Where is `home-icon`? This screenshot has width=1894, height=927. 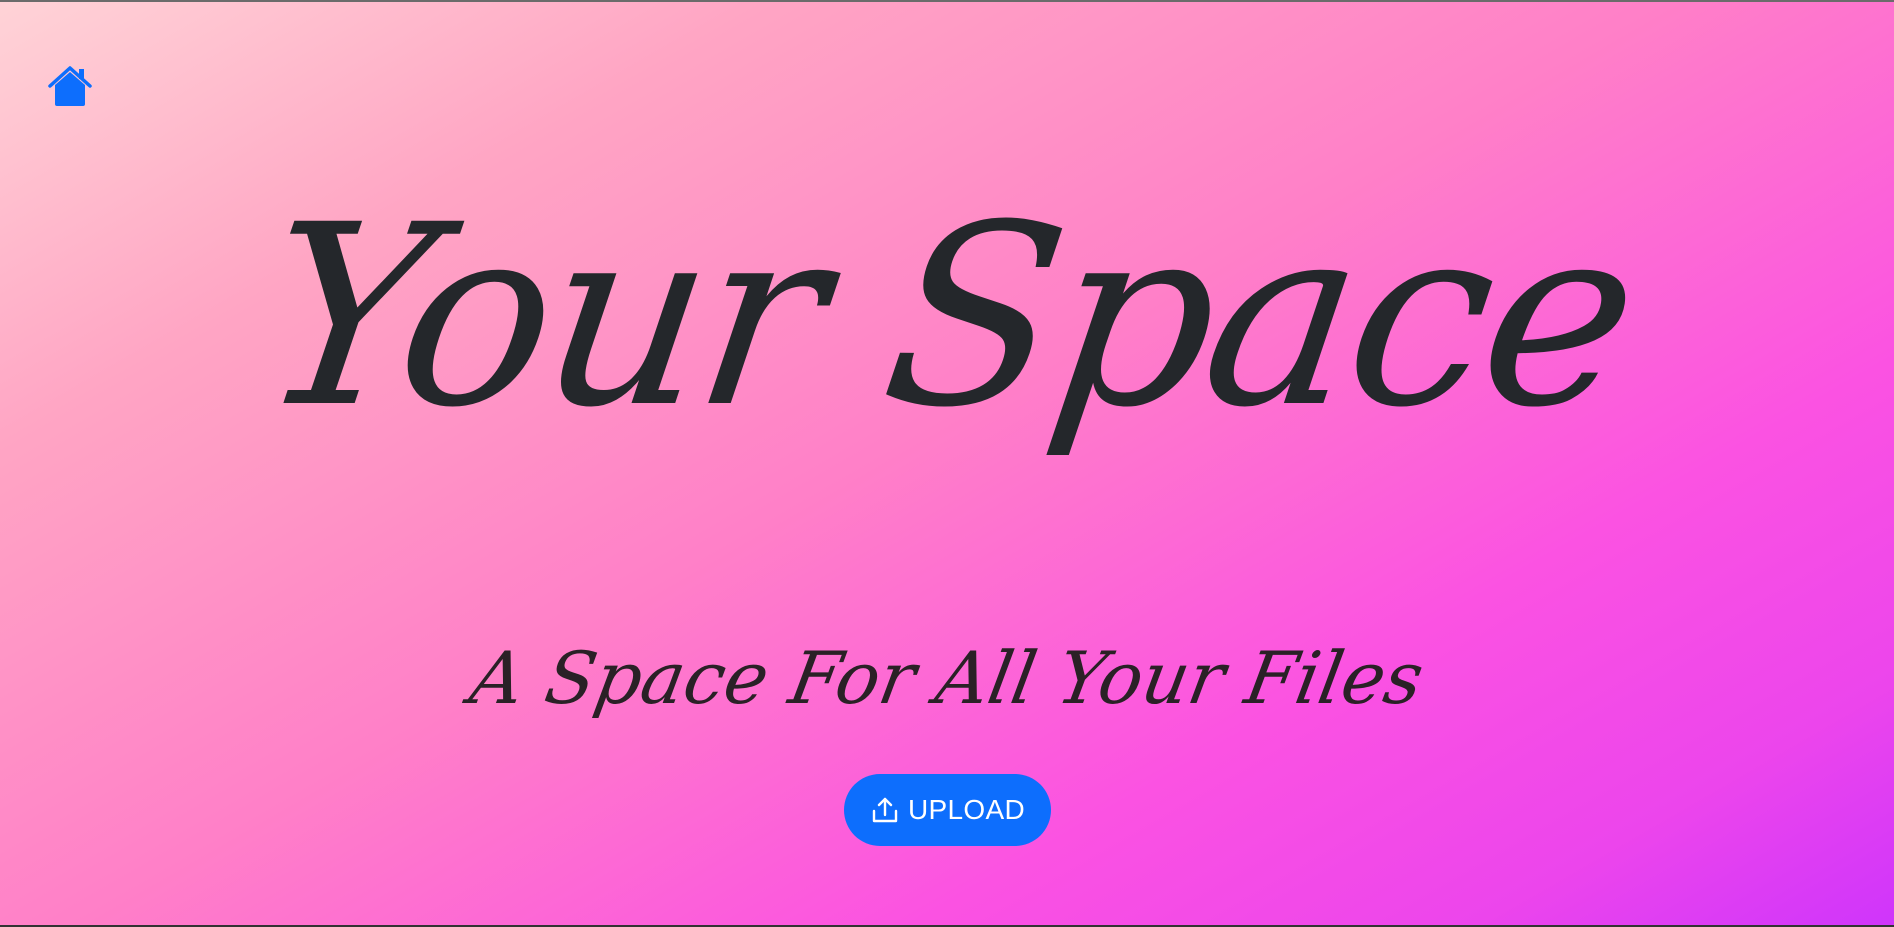 home-icon is located at coordinates (70, 86).